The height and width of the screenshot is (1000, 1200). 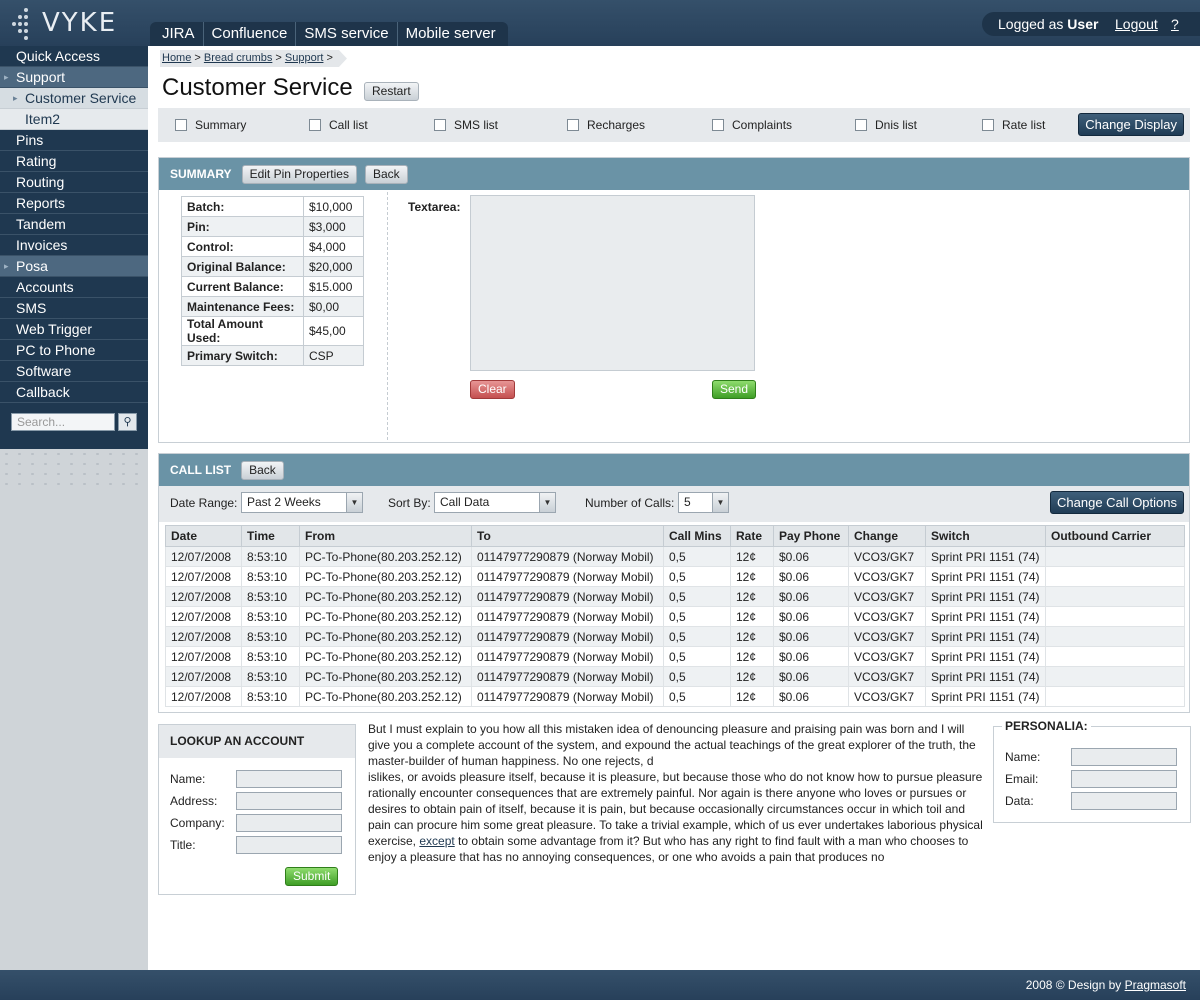 What do you see at coordinates (289, 801) in the screenshot?
I see `lookup-address-input` at bounding box center [289, 801].